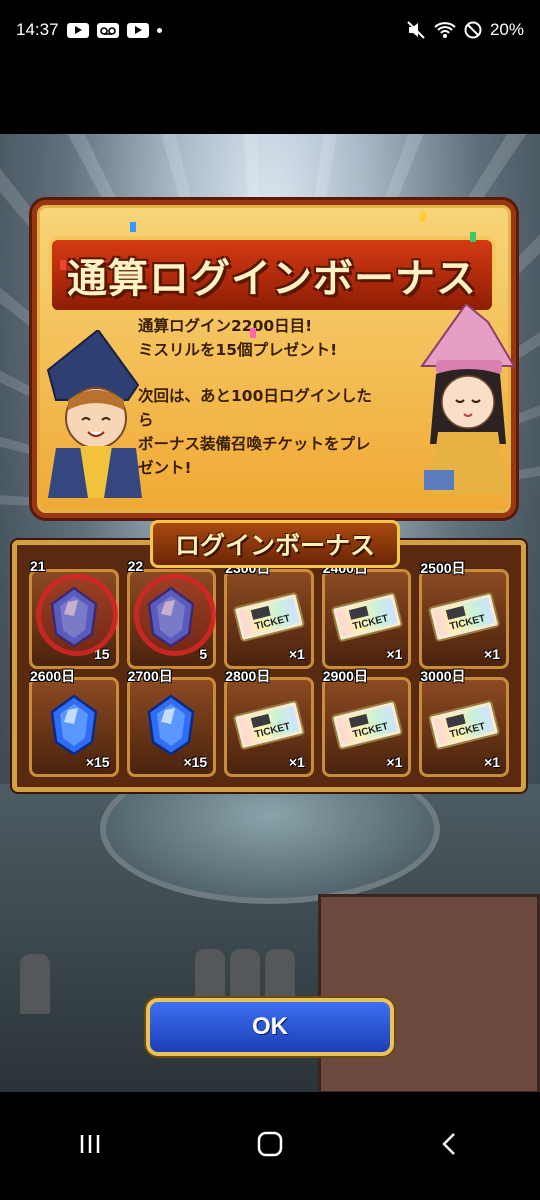 The height and width of the screenshot is (1200, 540). What do you see at coordinates (450, 1146) in the screenshot?
I see `back-icon` at bounding box center [450, 1146].